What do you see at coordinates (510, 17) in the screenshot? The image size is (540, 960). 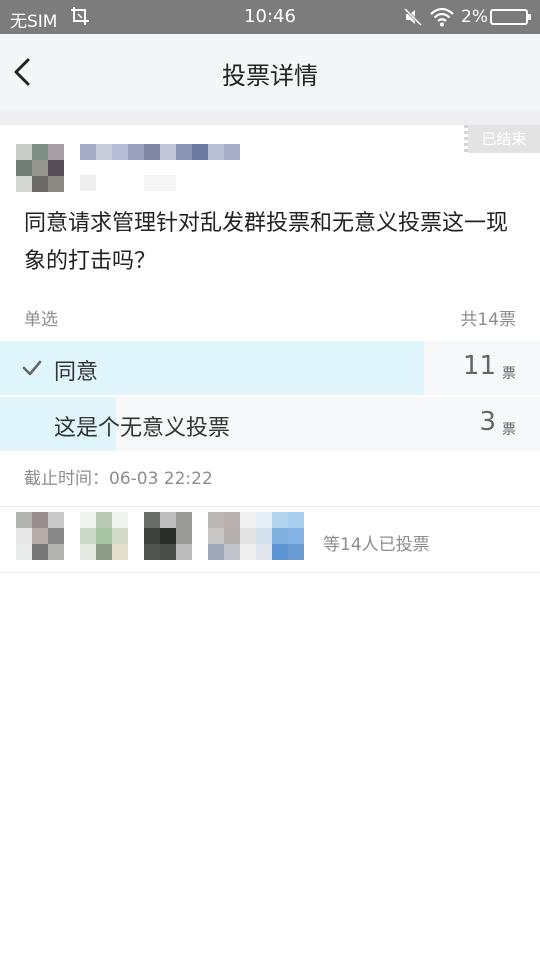 I see `battery-icon` at bounding box center [510, 17].